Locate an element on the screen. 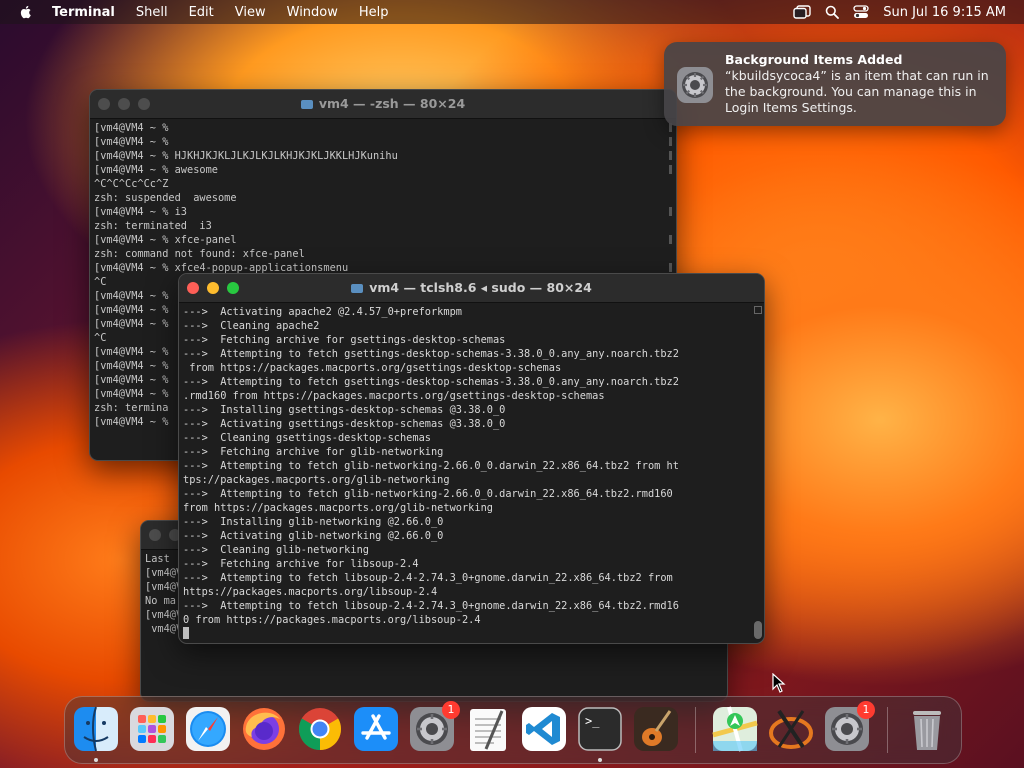 This screenshot has width=1024, height=768. dock-trash is located at coordinates (927, 729).